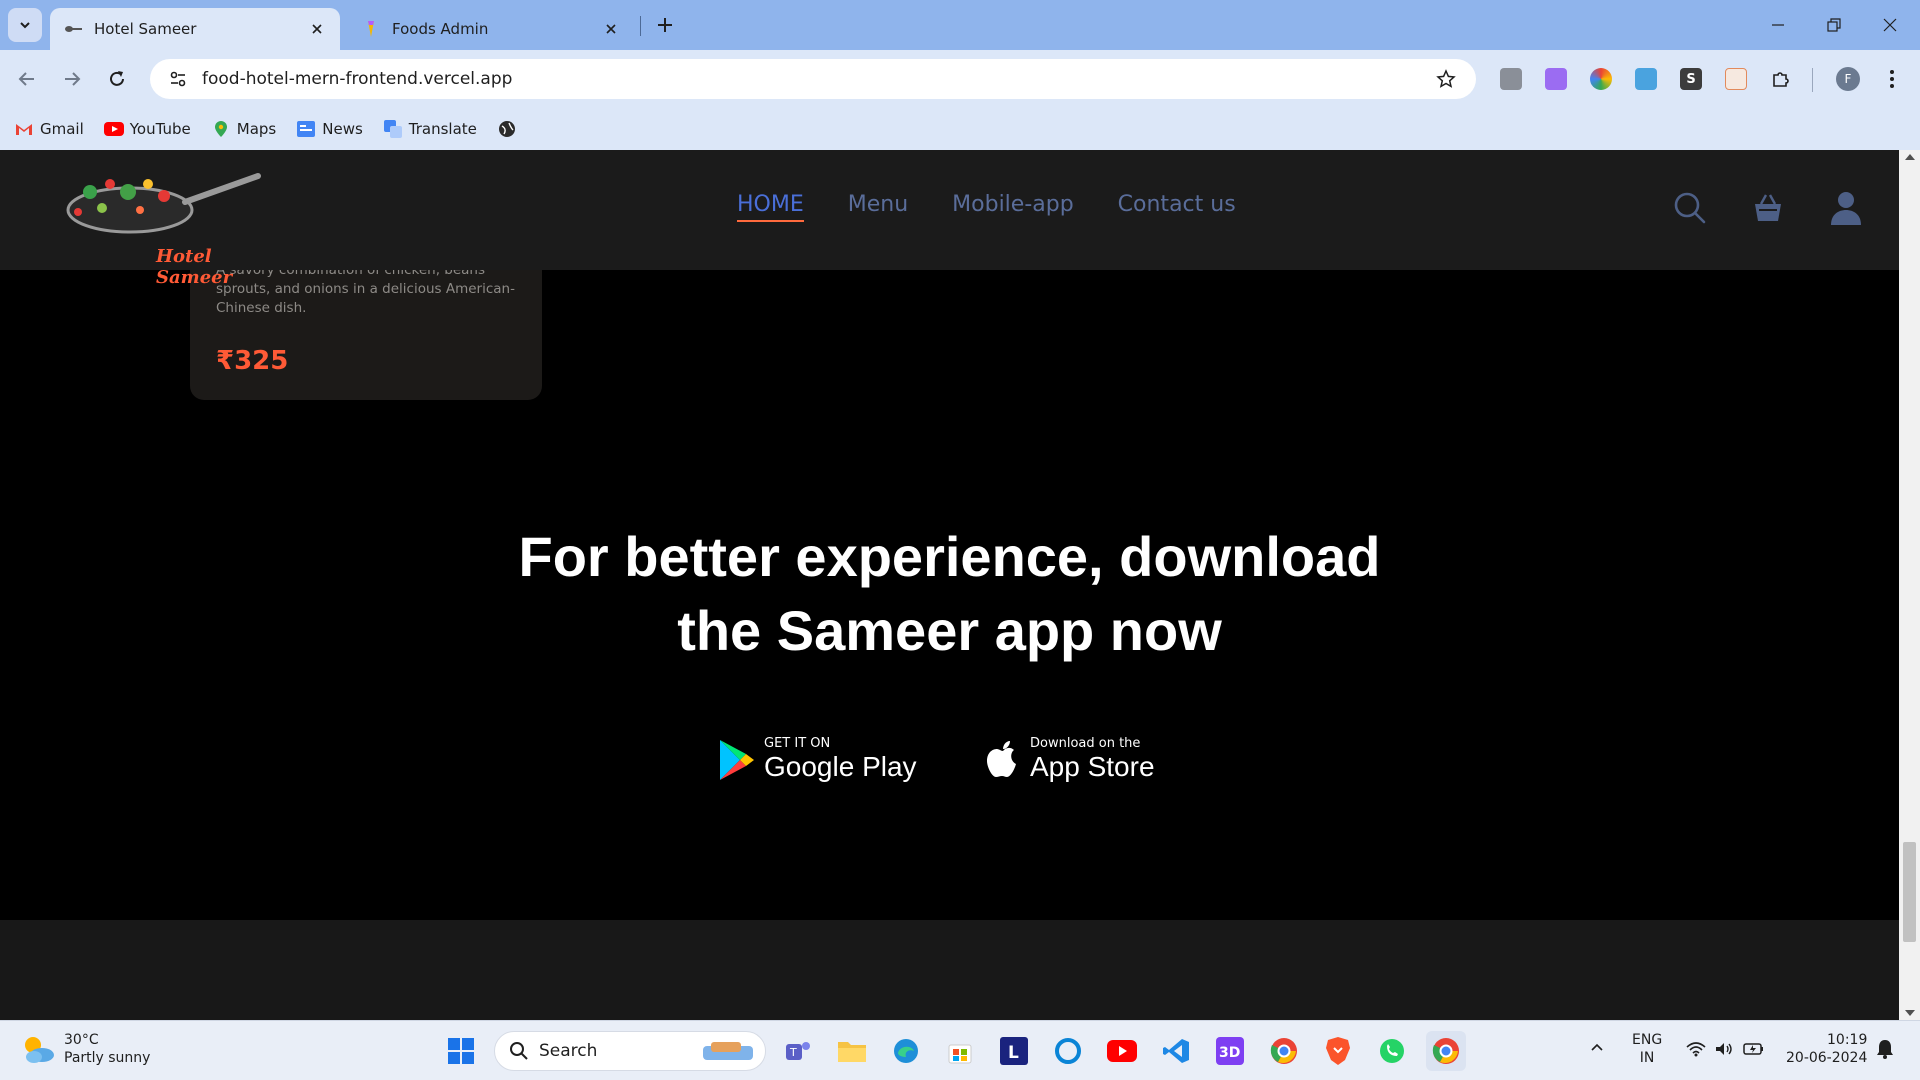 The height and width of the screenshot is (1080, 1920). What do you see at coordinates (1013, 207) in the screenshot?
I see `nav-mobile-app: Mobile-app` at bounding box center [1013, 207].